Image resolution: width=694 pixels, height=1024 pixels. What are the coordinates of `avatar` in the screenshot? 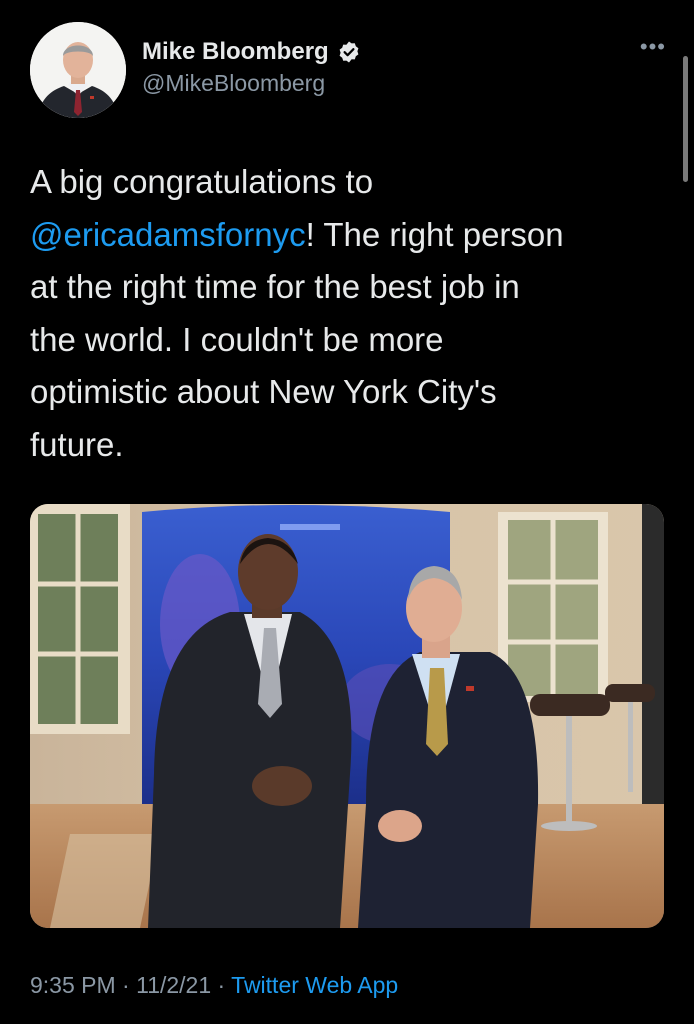 It's located at (78, 70).